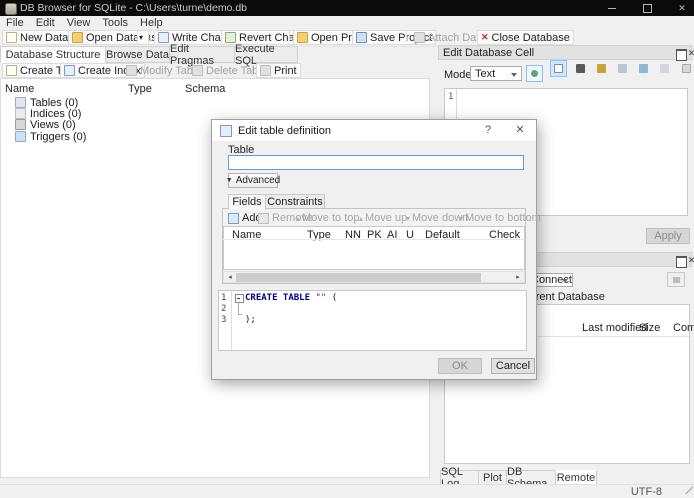 The width and height of the screenshot is (694, 498). I want to click on fields-table: Name Type NN PK AI U Default Check, so click(374, 248).